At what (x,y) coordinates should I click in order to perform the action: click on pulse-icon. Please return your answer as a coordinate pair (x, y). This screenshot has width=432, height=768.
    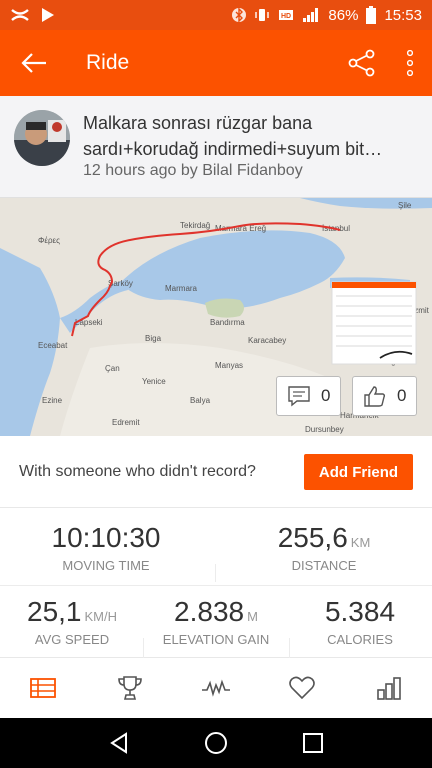
    Looking at the image, I should click on (216, 688).